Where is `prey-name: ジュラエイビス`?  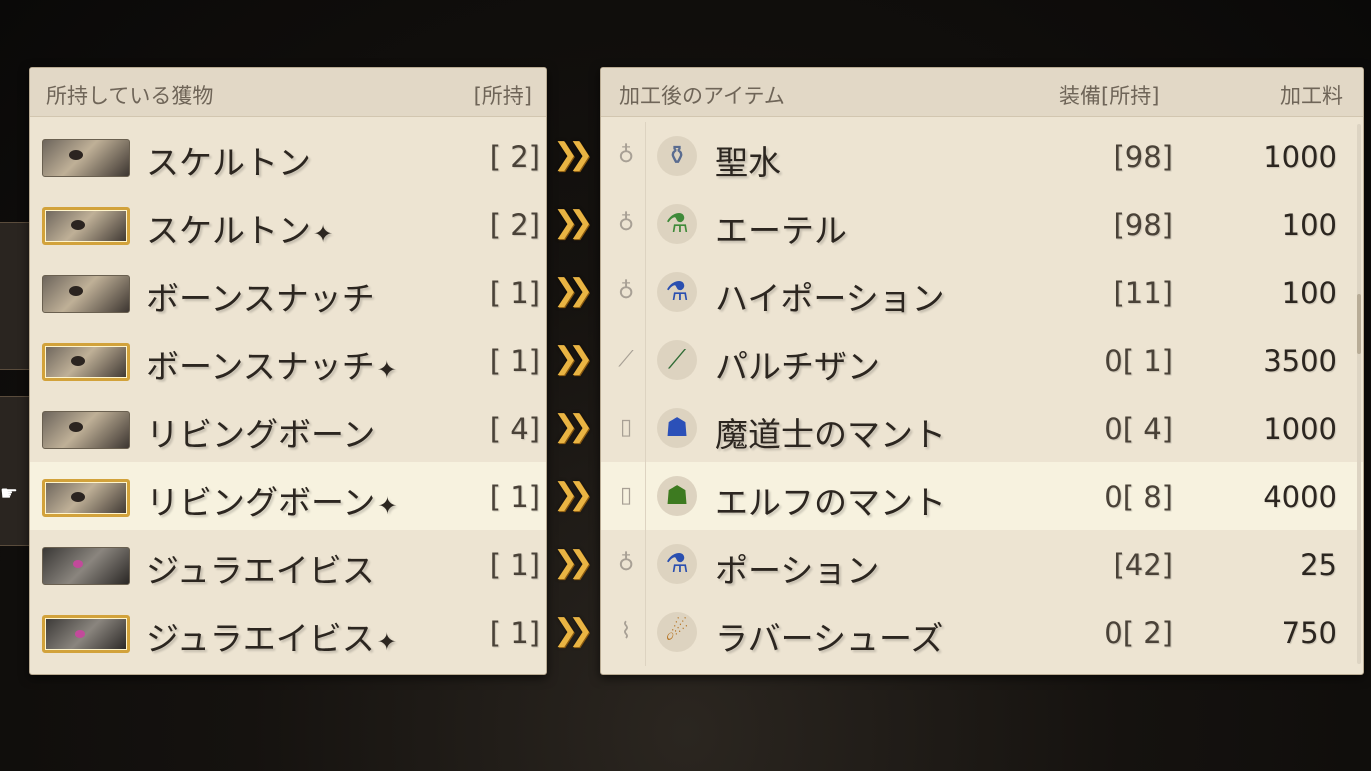 prey-name: ジュラエイビス is located at coordinates (260, 568).